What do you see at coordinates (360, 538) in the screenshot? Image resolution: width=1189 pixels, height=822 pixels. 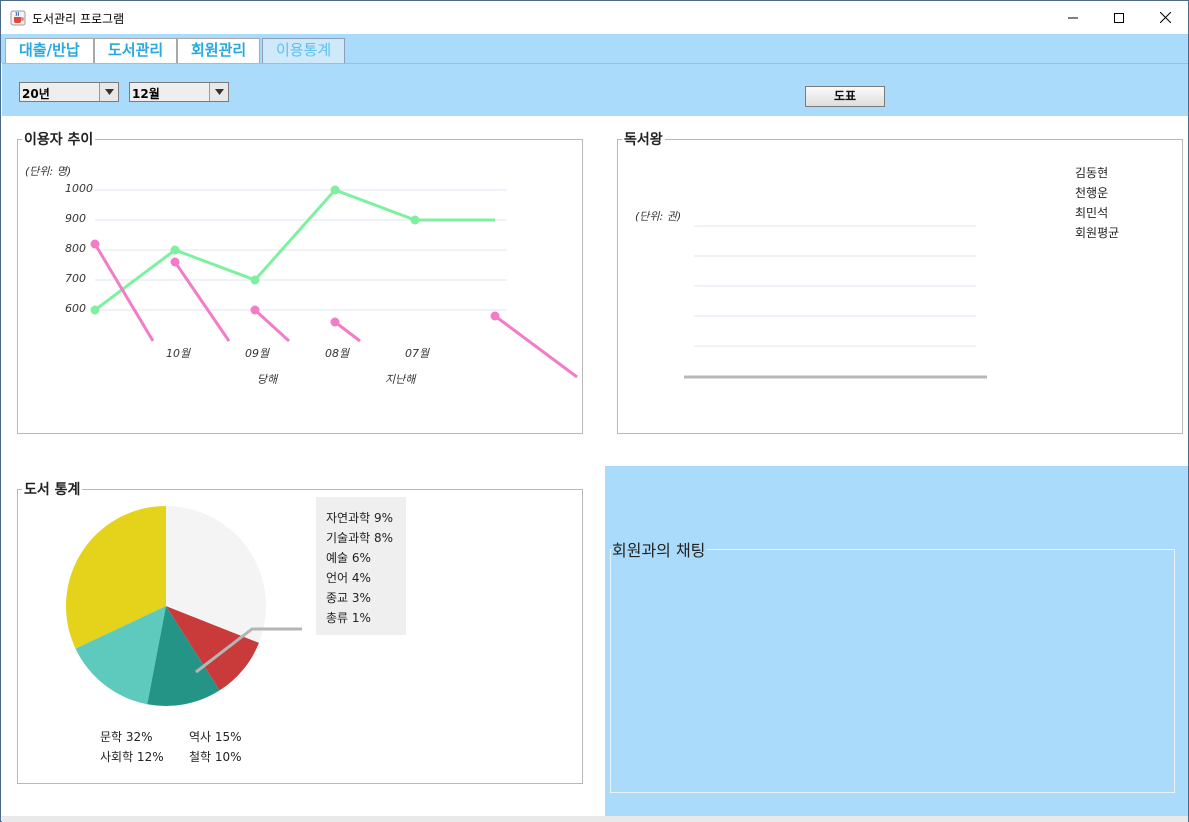 I see `callout-item: 기술과학 8%` at bounding box center [360, 538].